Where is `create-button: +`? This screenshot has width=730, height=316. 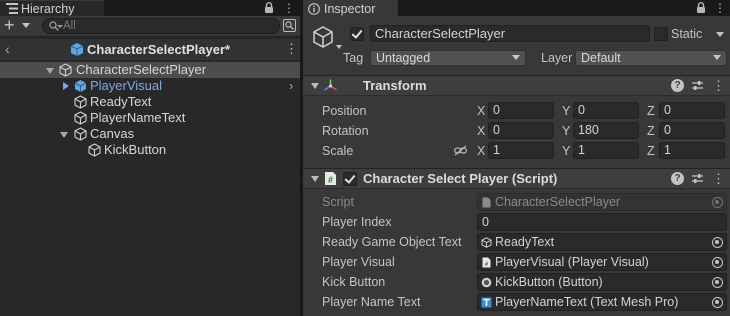 create-button: + is located at coordinates (19, 25).